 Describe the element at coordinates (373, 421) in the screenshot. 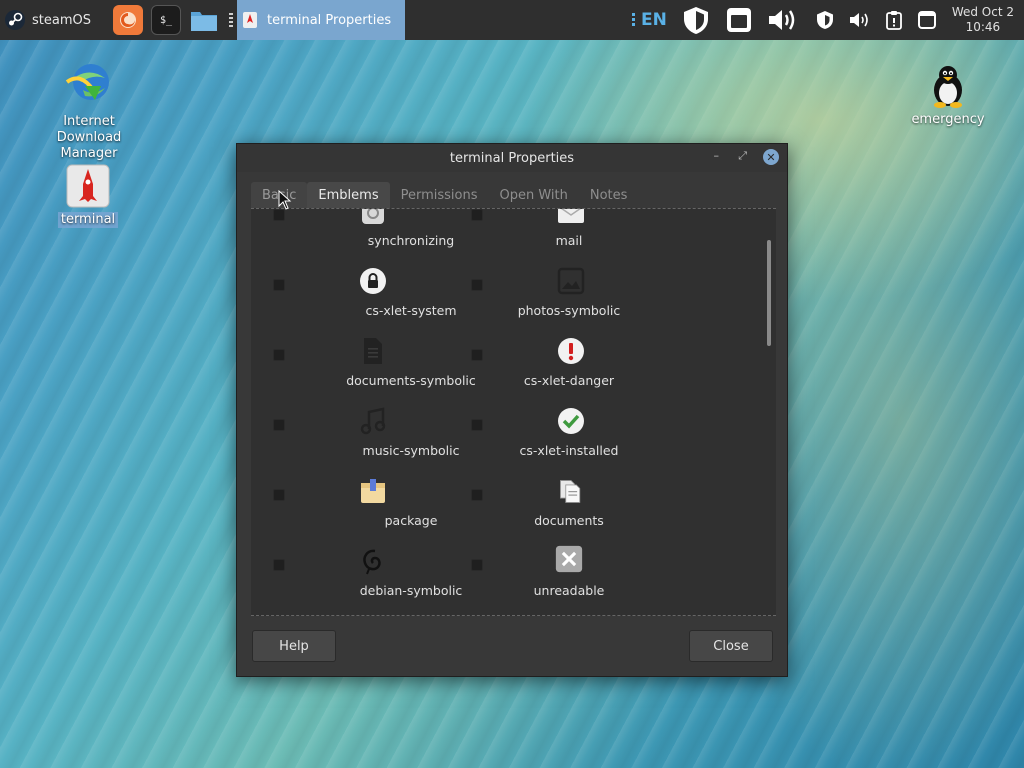

I see `music-icon` at that location.